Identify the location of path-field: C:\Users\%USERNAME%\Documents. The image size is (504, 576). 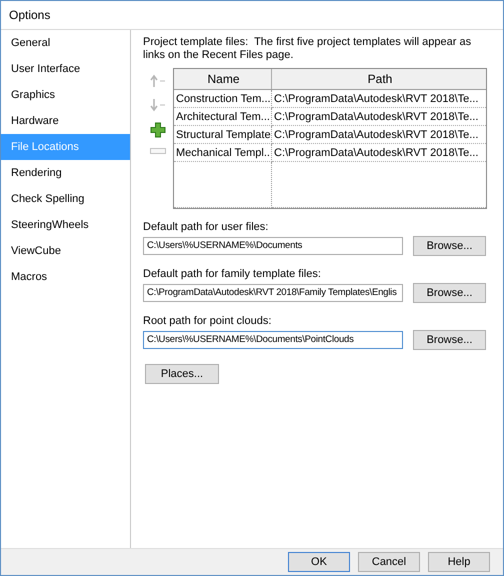
(273, 246).